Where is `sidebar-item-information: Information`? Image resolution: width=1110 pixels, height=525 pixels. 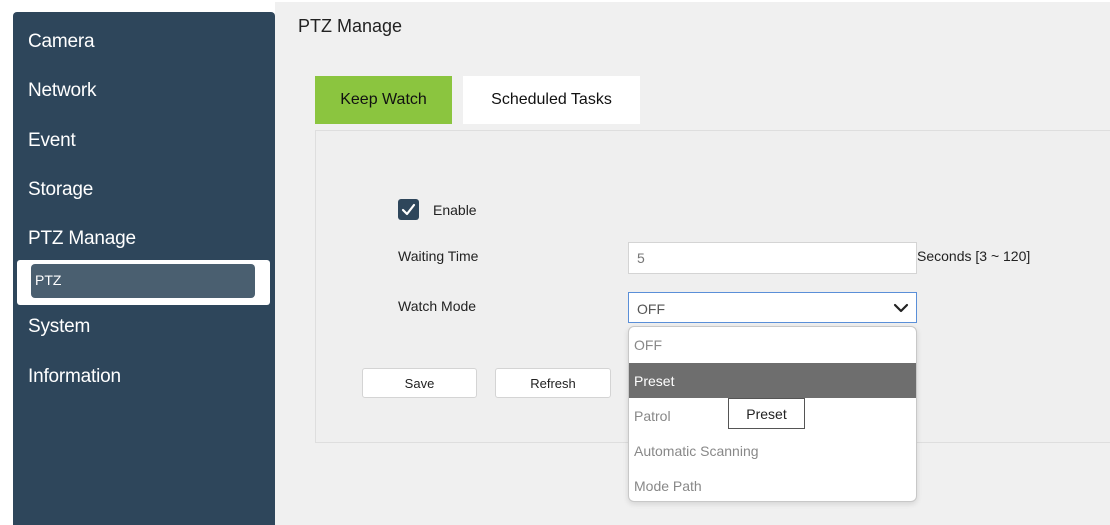 sidebar-item-information: Information is located at coordinates (74, 377).